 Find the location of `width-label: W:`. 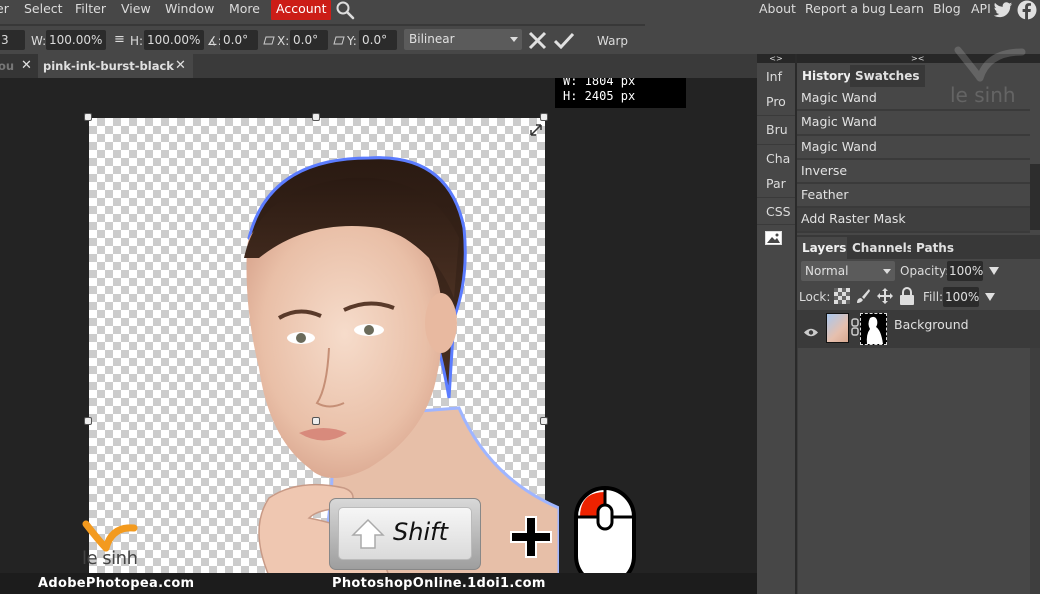

width-label: W: is located at coordinates (39, 41).